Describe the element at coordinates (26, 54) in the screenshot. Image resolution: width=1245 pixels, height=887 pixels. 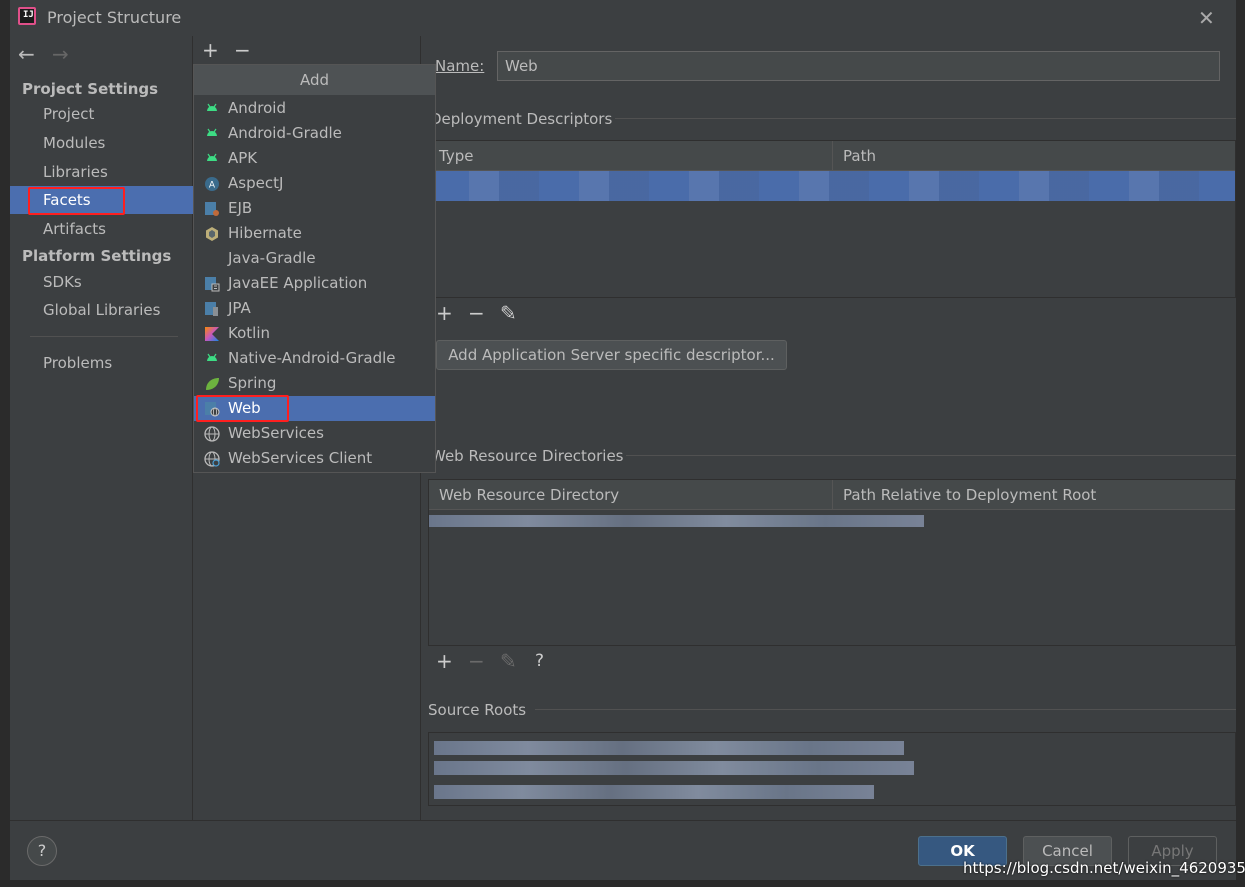
I see `back-arrow-icon: ←` at that location.